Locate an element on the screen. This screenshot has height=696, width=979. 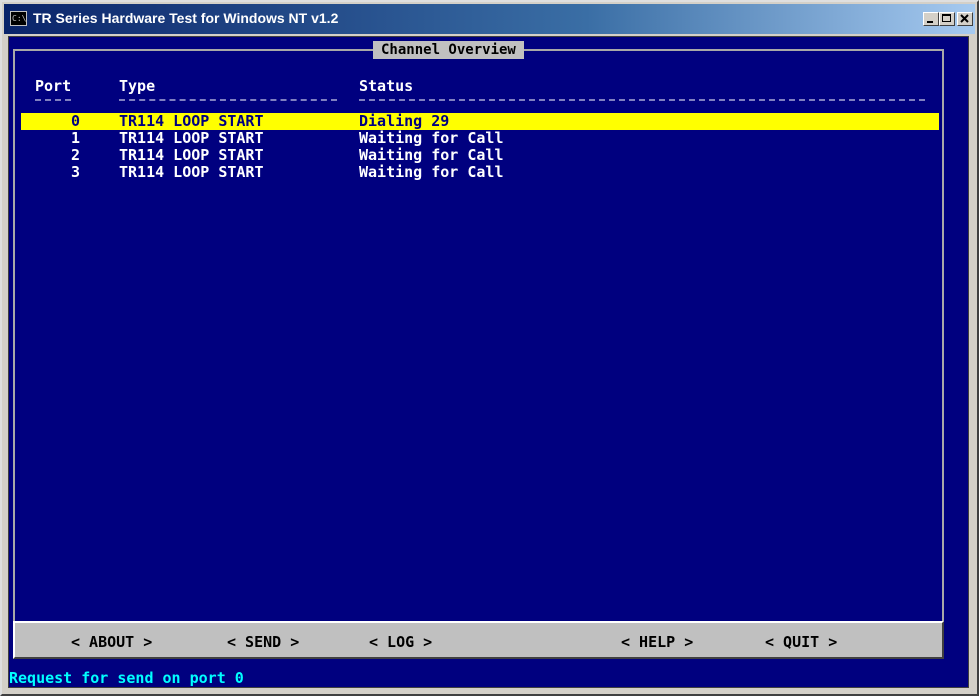
header-type: Type is located at coordinates (137, 86).